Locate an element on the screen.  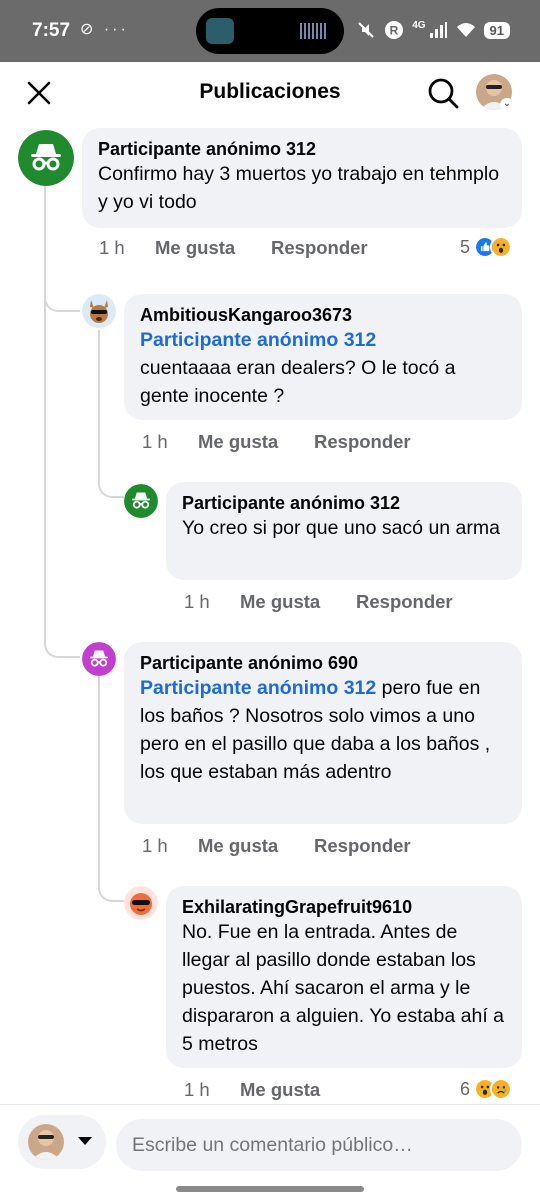
network-label: 4G is located at coordinates (419, 25).